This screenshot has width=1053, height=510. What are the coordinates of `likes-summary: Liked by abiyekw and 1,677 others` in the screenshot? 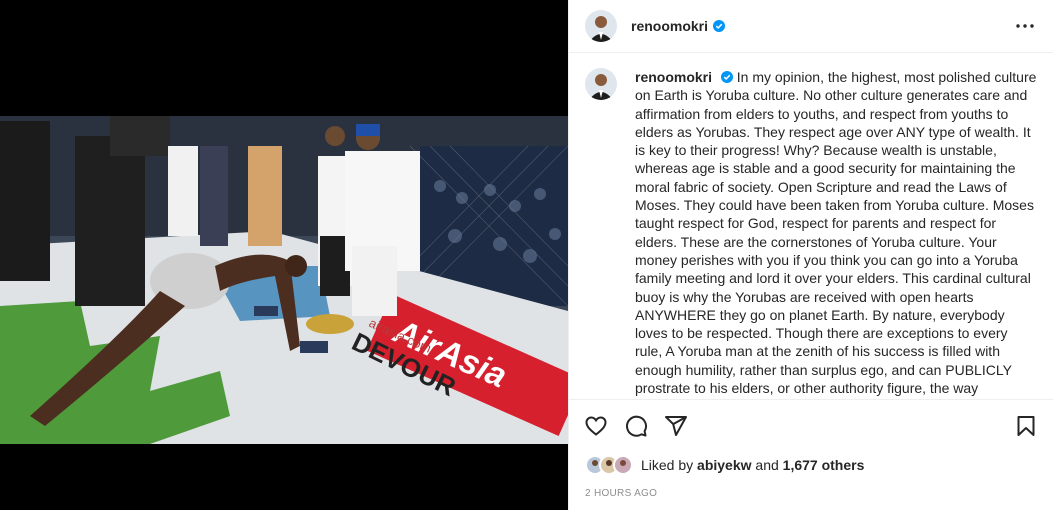 It's located at (724, 465).